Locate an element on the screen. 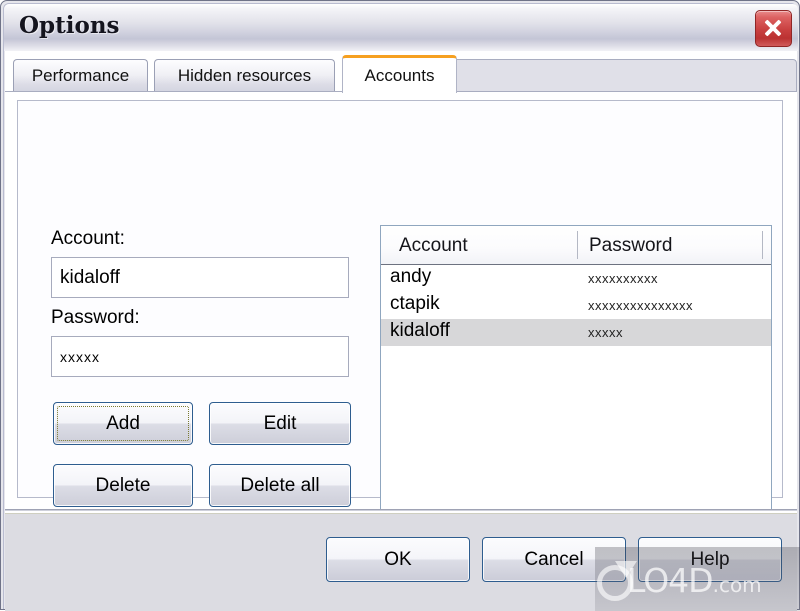  help-button: Help is located at coordinates (710, 559).